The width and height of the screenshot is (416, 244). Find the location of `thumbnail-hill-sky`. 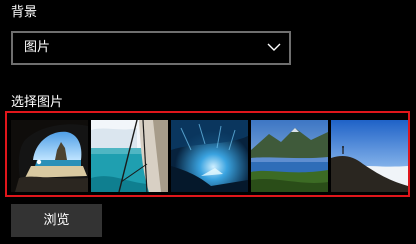

thumbnail-hill-sky is located at coordinates (369, 156).